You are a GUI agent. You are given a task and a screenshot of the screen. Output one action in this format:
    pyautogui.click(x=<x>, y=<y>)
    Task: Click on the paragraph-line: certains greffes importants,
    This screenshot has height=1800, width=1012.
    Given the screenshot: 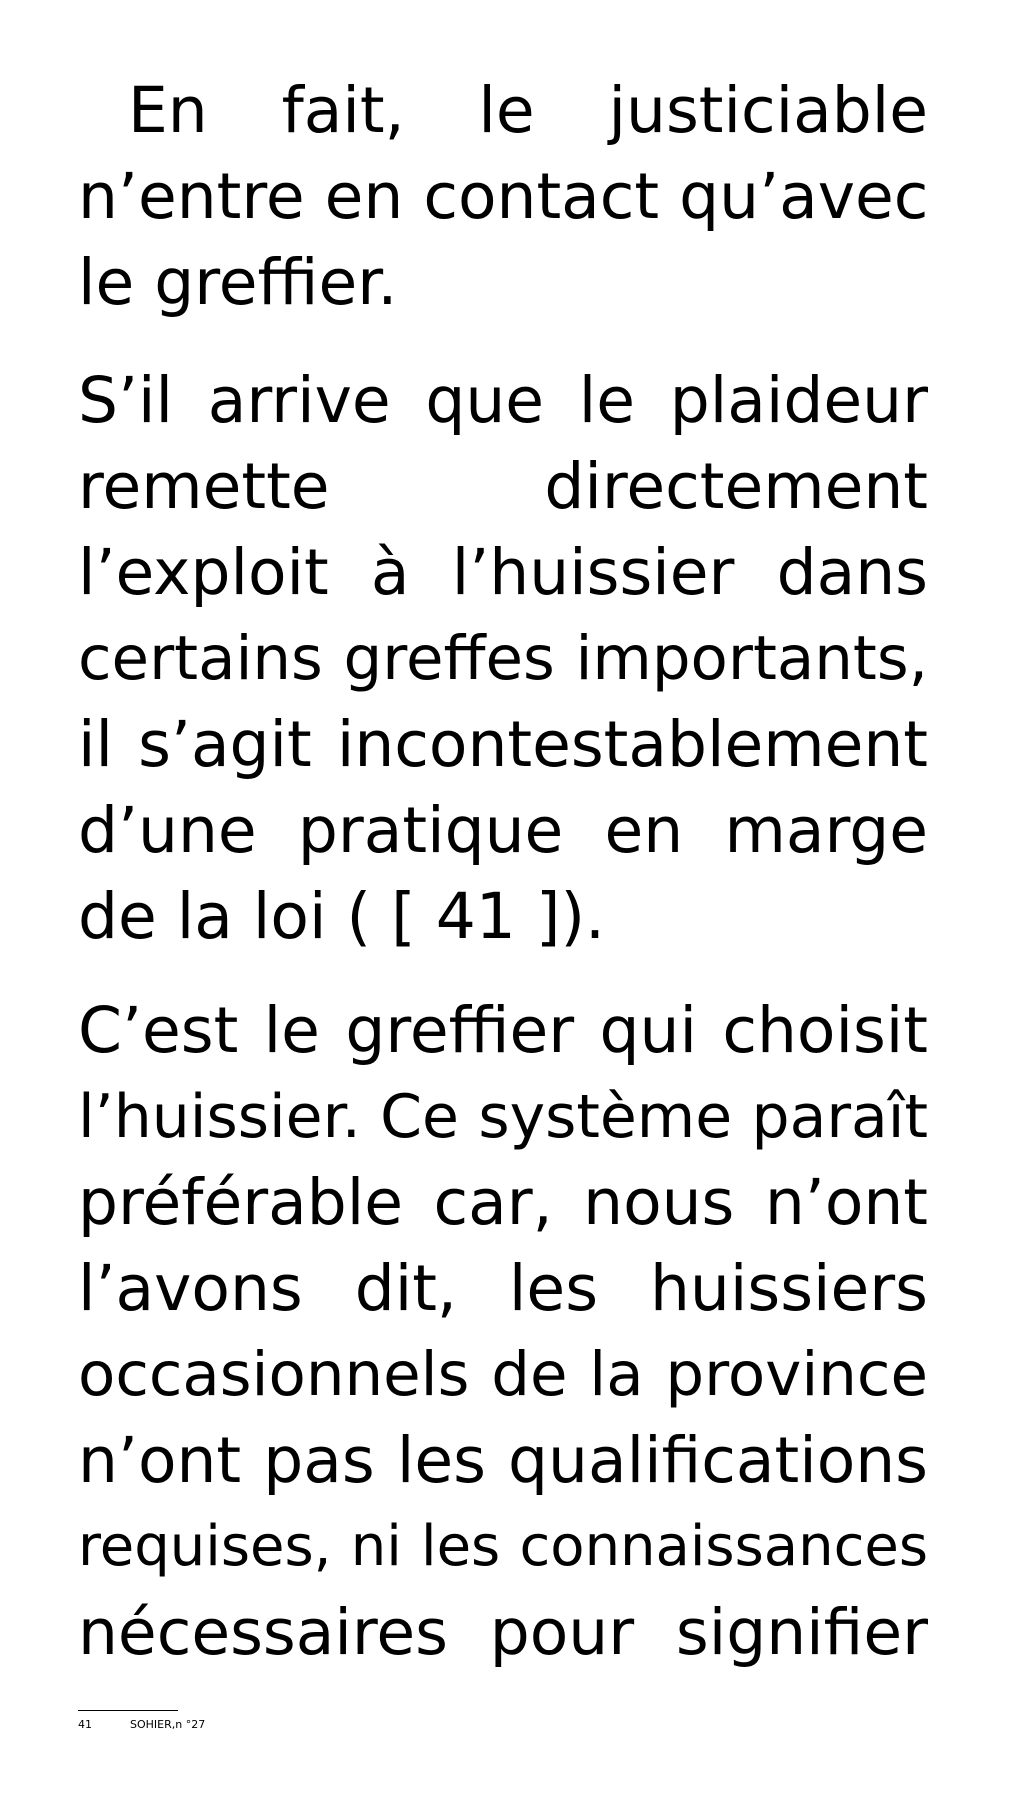 What is the action you would take?
    pyautogui.click(x=503, y=658)
    